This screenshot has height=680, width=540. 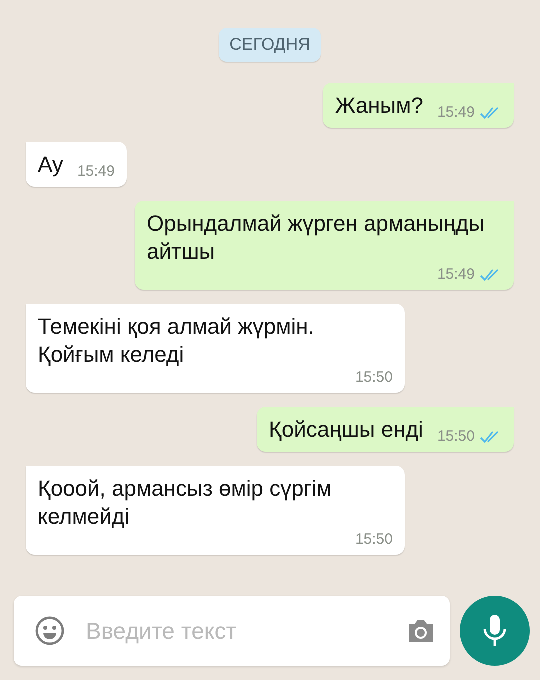 I want to click on microphone-icon, so click(x=495, y=631).